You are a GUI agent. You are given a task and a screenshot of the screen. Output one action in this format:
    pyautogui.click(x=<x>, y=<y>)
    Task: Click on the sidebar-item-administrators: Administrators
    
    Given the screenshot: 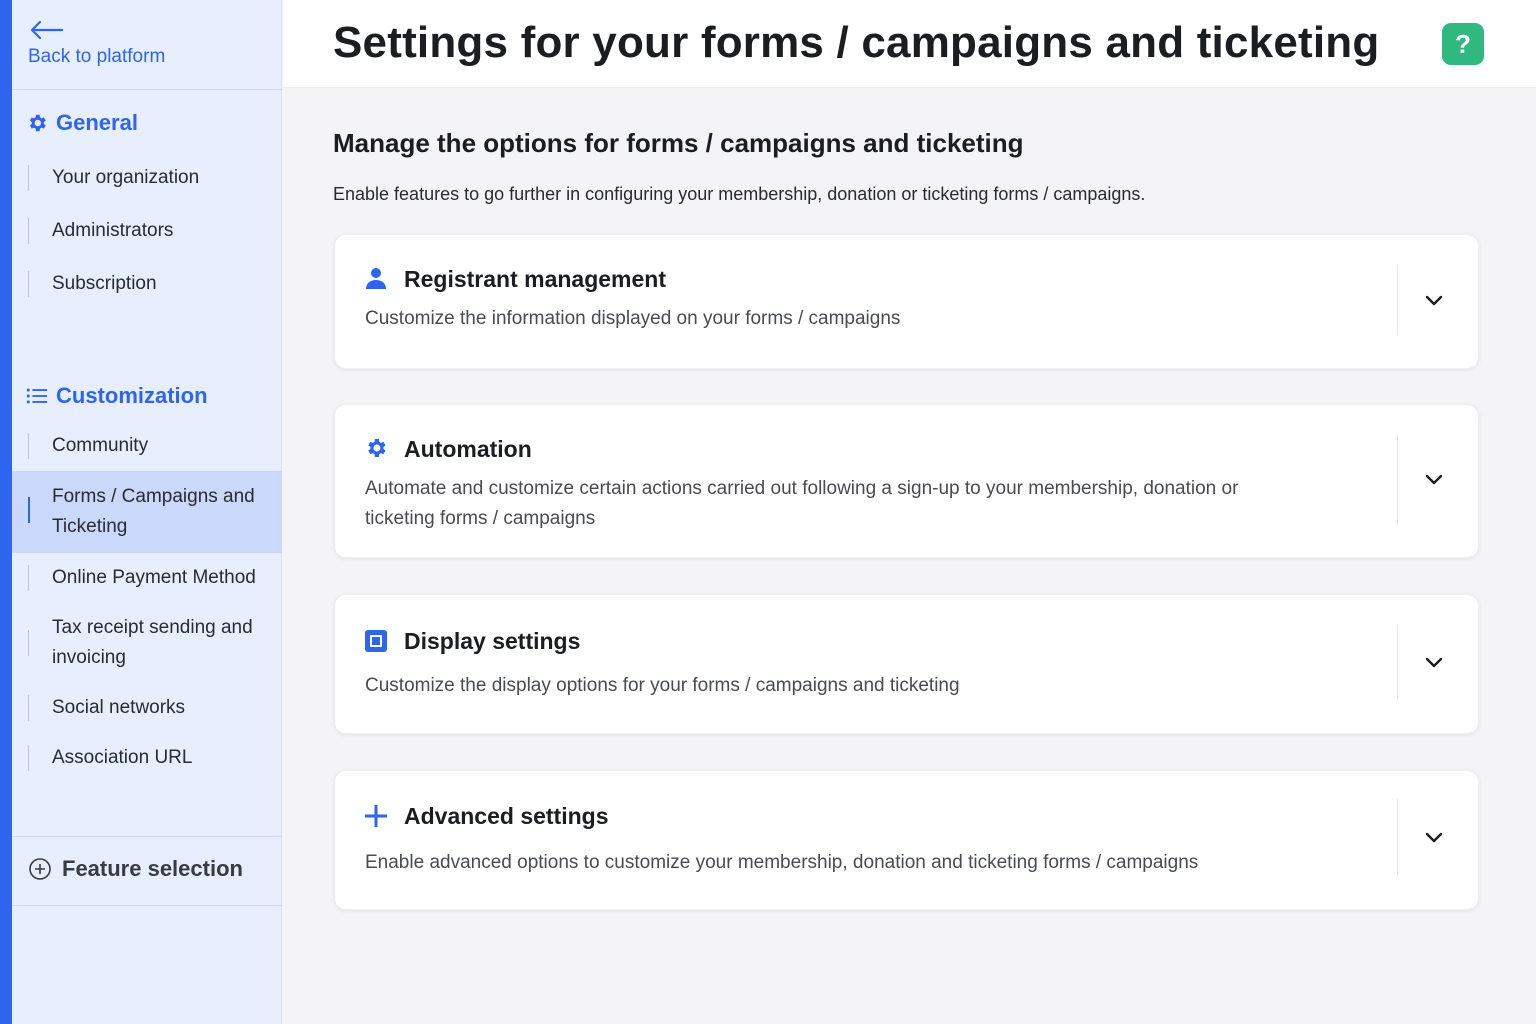 What is the action you would take?
    pyautogui.click(x=147, y=231)
    